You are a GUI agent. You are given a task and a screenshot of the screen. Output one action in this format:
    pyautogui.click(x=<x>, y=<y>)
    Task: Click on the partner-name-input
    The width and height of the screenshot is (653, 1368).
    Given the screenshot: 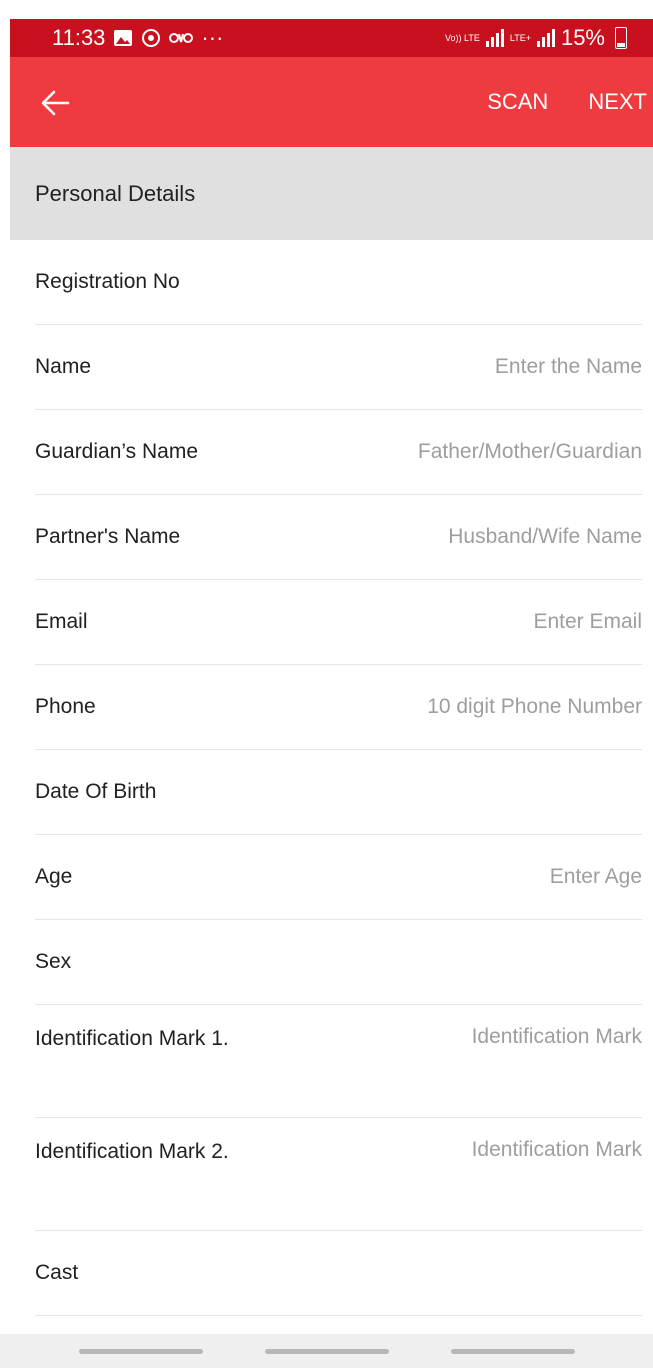 What is the action you would take?
    pyautogui.click(x=482, y=537)
    